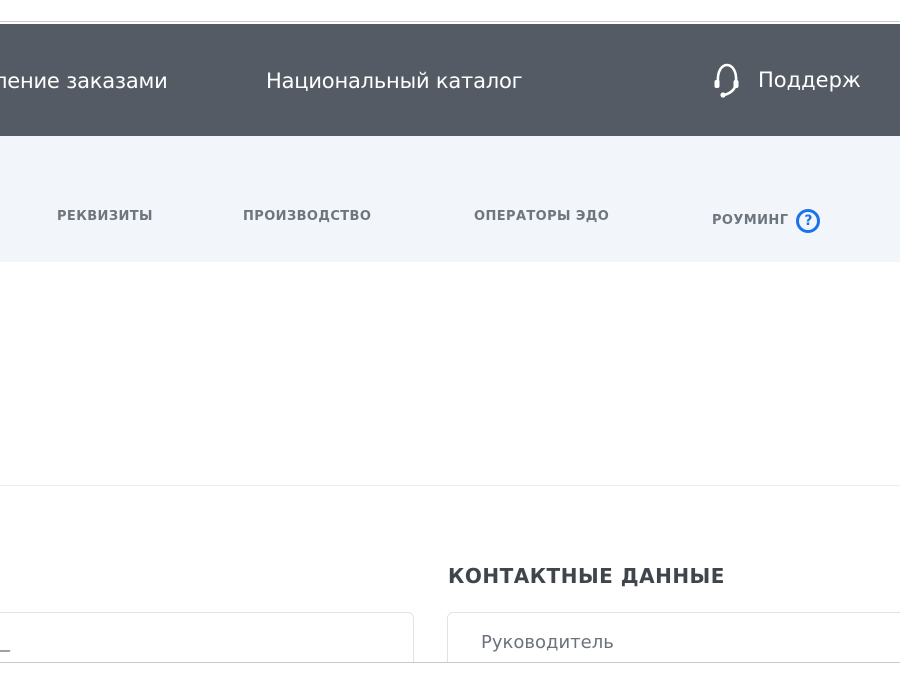 The image size is (900, 700). Describe the element at coordinates (541, 217) in the screenshot. I see `tab-edo-operators: ОПЕРАТОРЫ ЭДО` at that location.